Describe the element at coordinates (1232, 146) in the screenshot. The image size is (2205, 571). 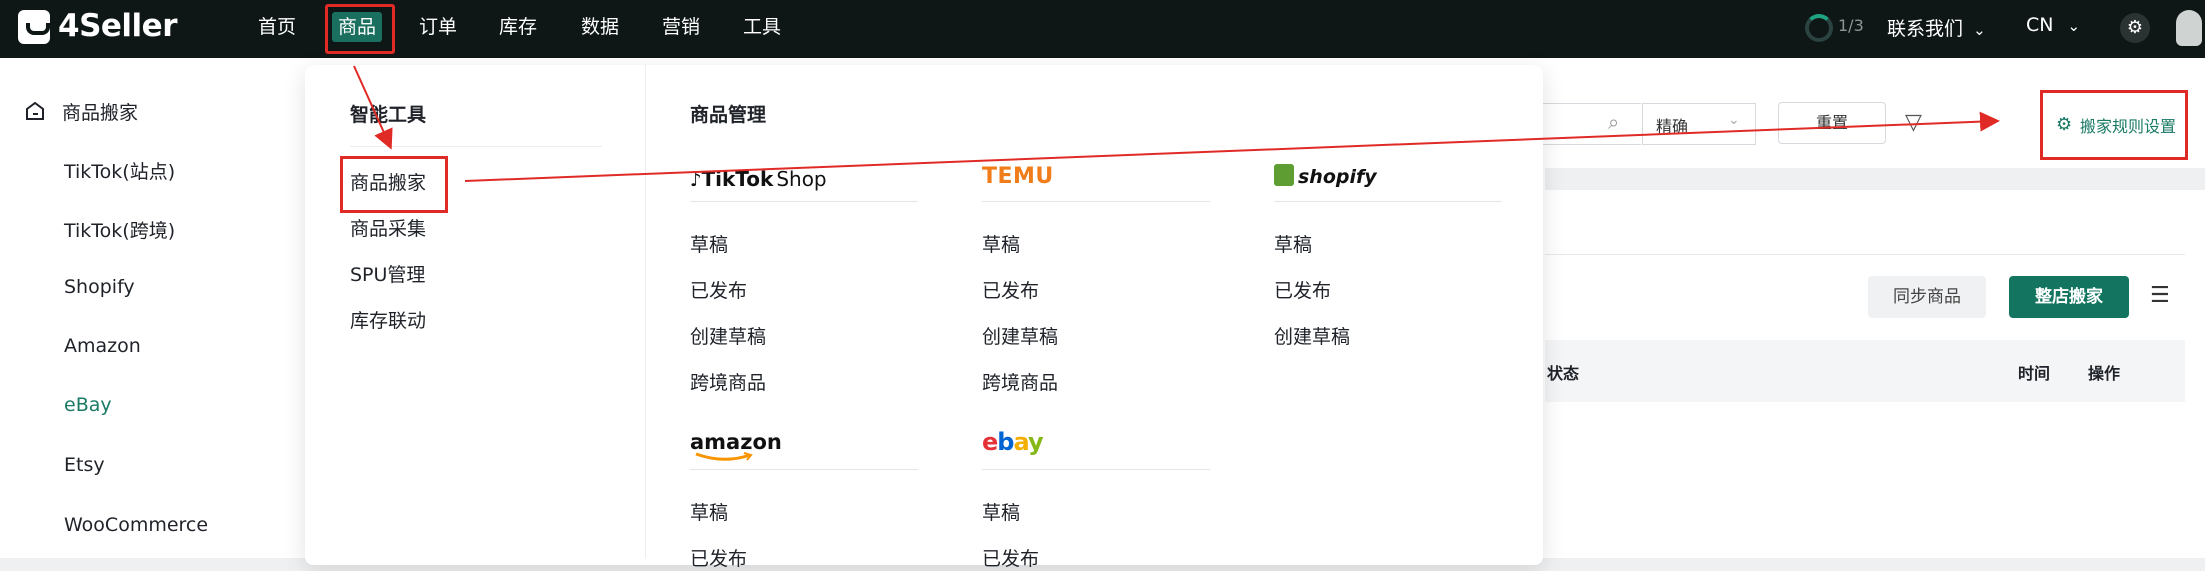
I see `annotation-arrow-right` at that location.